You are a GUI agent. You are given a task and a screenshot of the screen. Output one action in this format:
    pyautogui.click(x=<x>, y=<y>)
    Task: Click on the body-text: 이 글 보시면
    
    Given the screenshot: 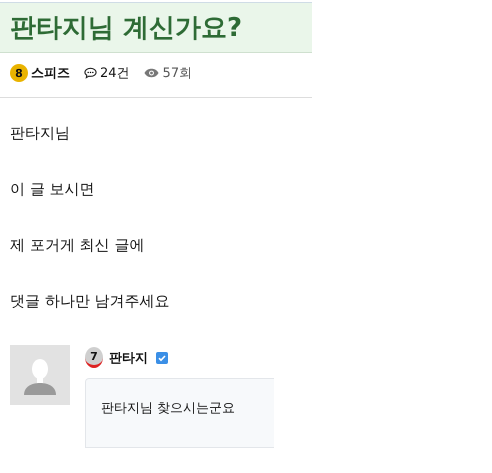 What is the action you would take?
    pyautogui.click(x=53, y=189)
    